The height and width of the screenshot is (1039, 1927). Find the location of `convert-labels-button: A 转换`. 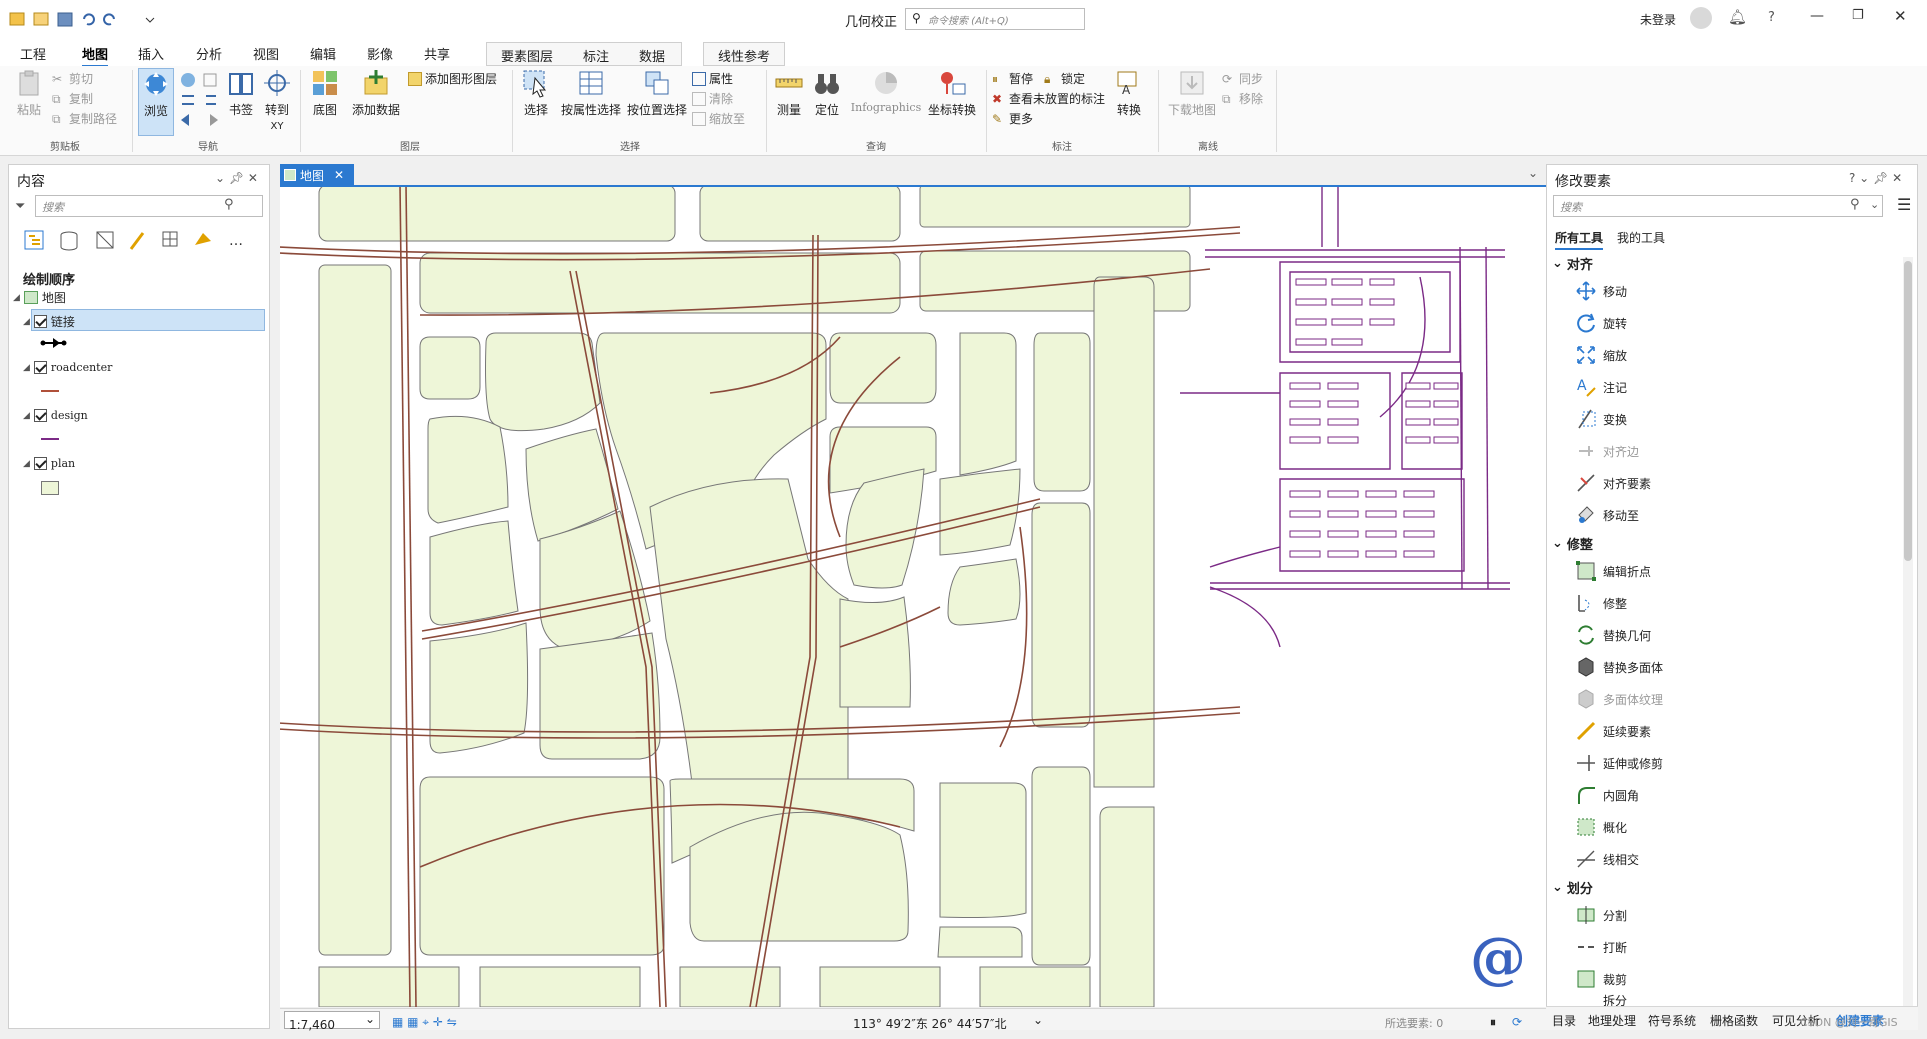

convert-labels-button: A 转换 is located at coordinates (1129, 93).